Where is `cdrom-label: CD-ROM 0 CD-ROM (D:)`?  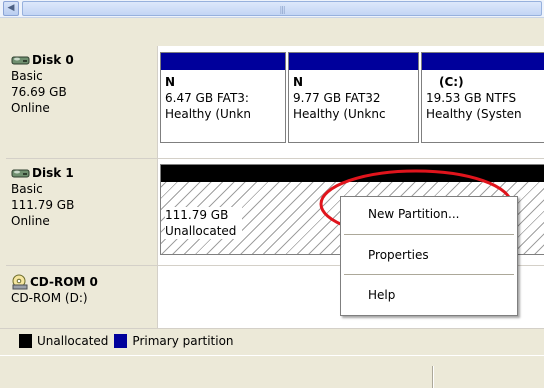
cdrom-label: CD-ROM 0 CD-ROM (D:) is located at coordinates (82, 297).